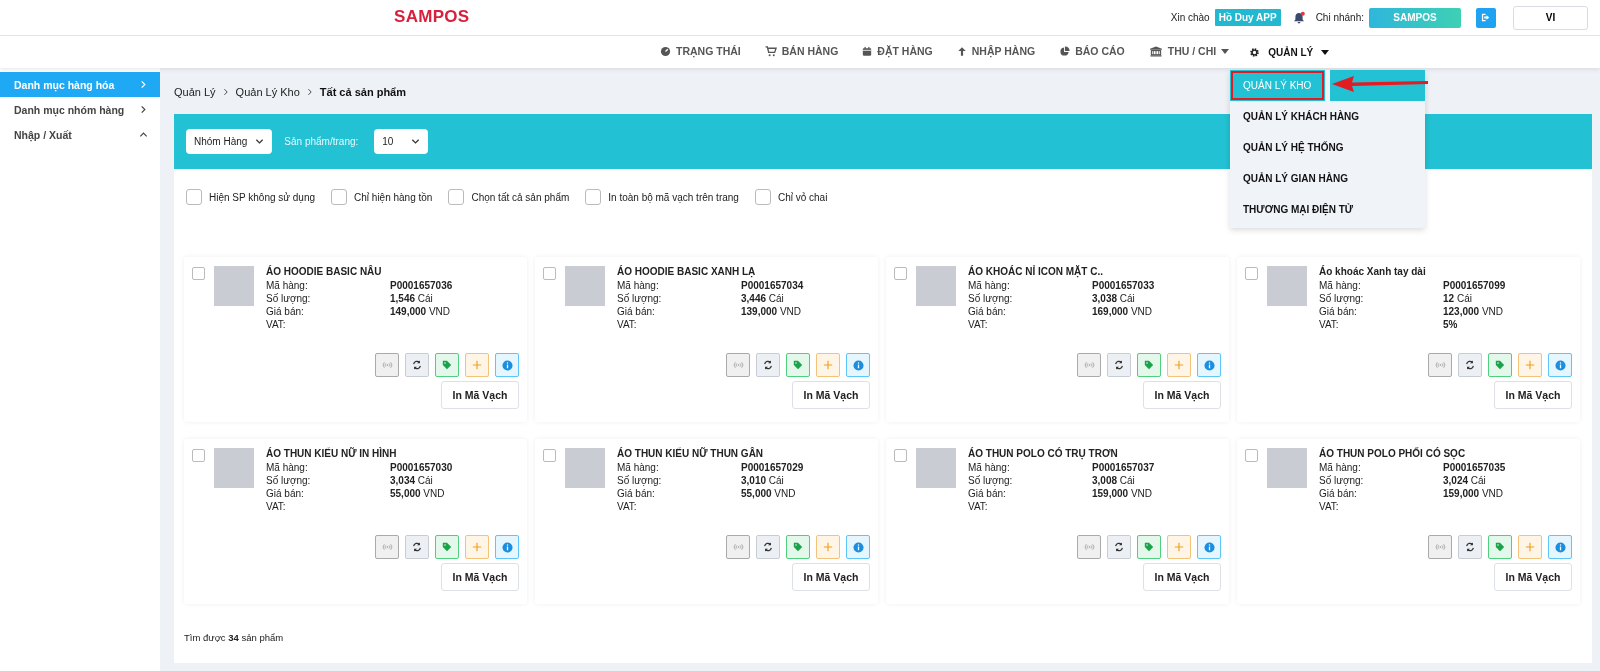 The width and height of the screenshot is (1600, 671). Describe the element at coordinates (401, 141) in the screenshot. I see `per-page-select: 10` at that location.